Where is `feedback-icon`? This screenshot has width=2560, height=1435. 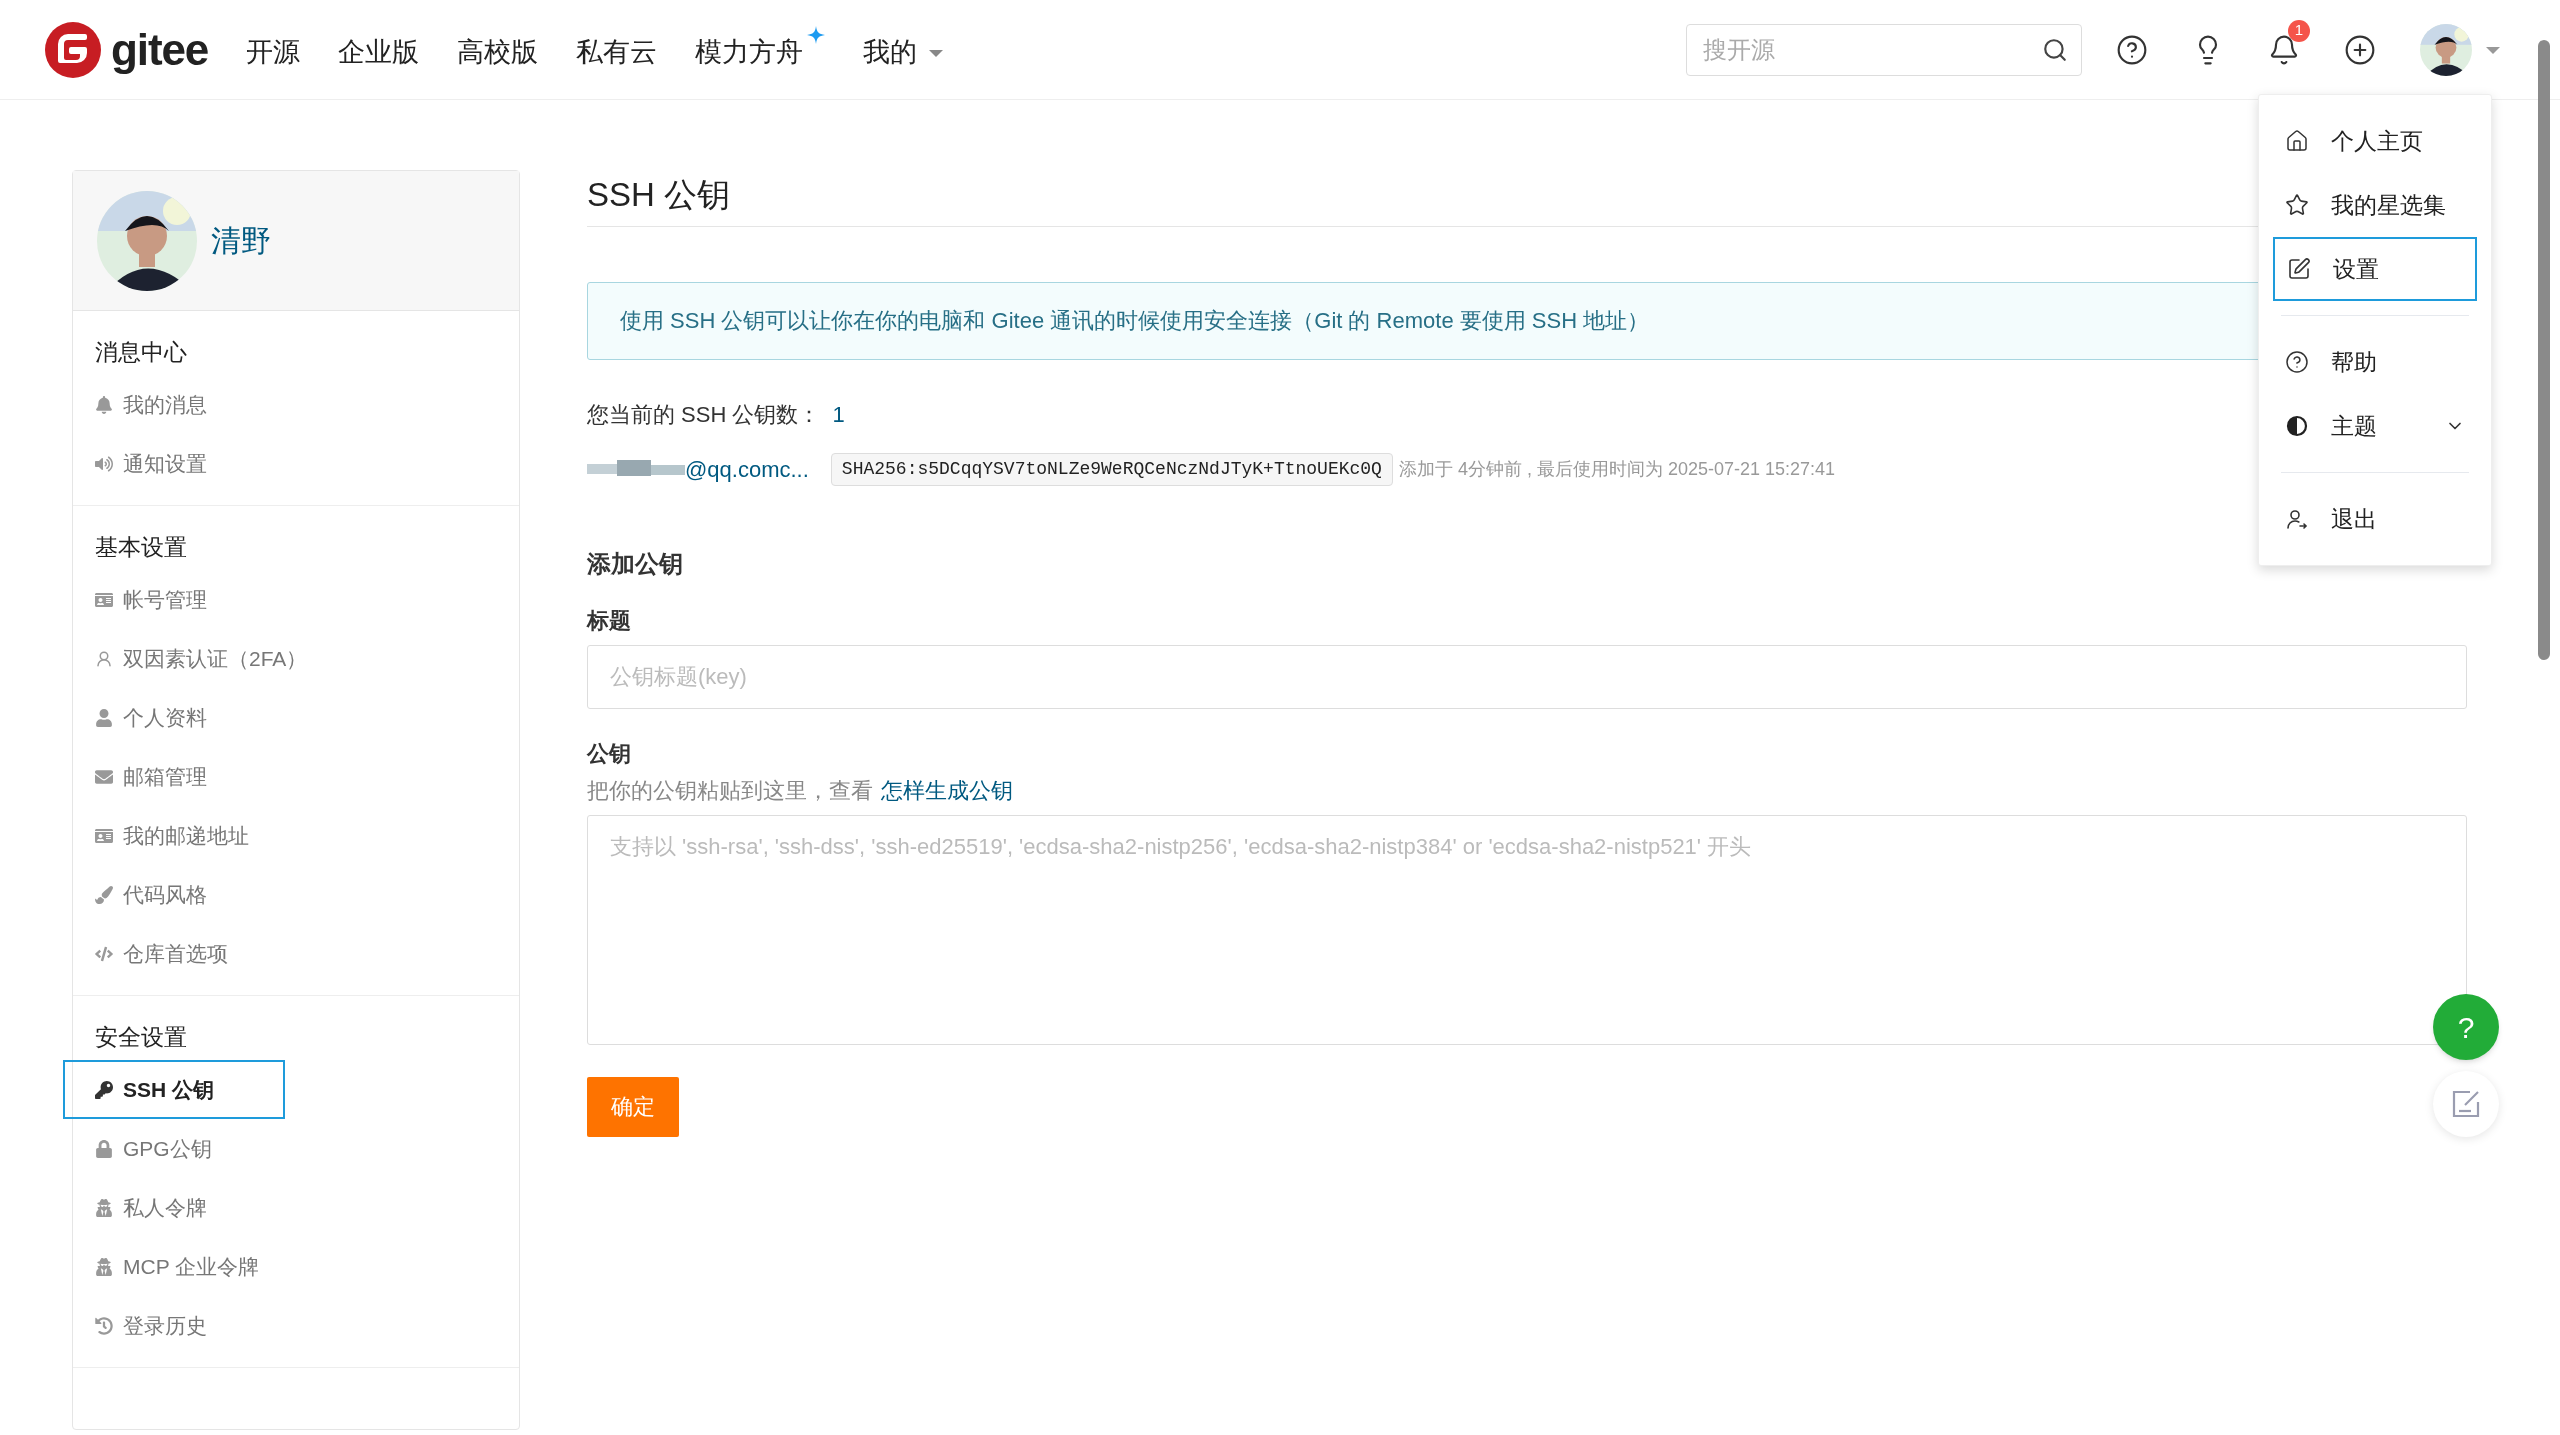
feedback-icon is located at coordinates (2466, 1104).